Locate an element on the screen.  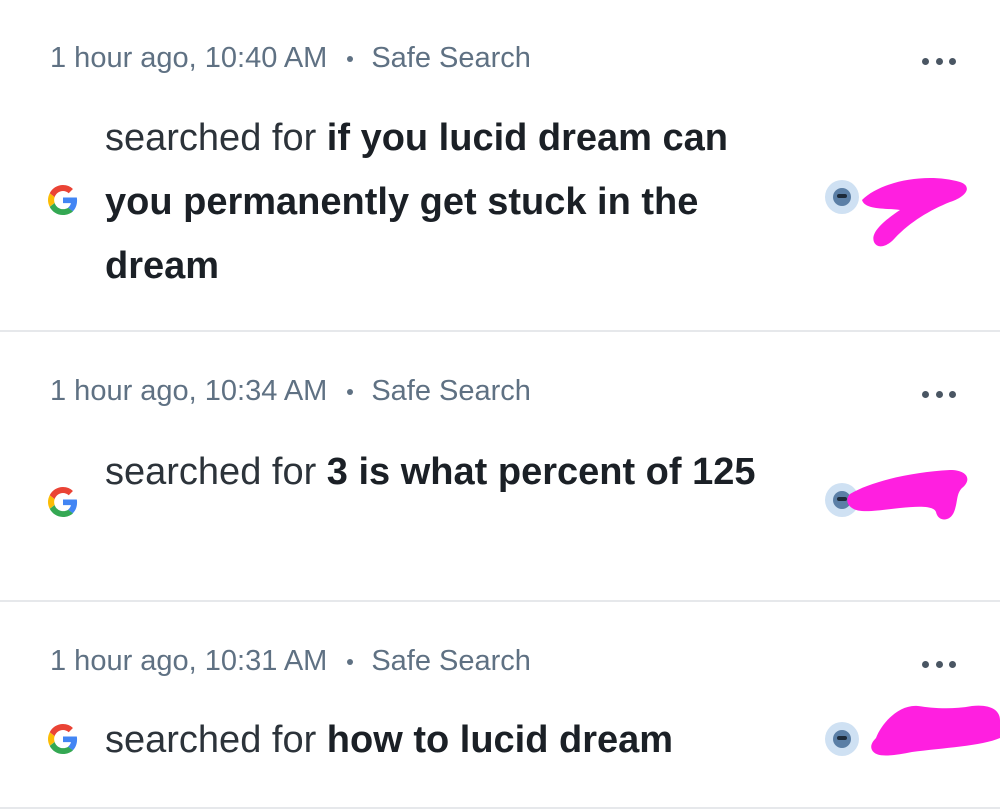
user-avatar-icon is located at coordinates (842, 739).